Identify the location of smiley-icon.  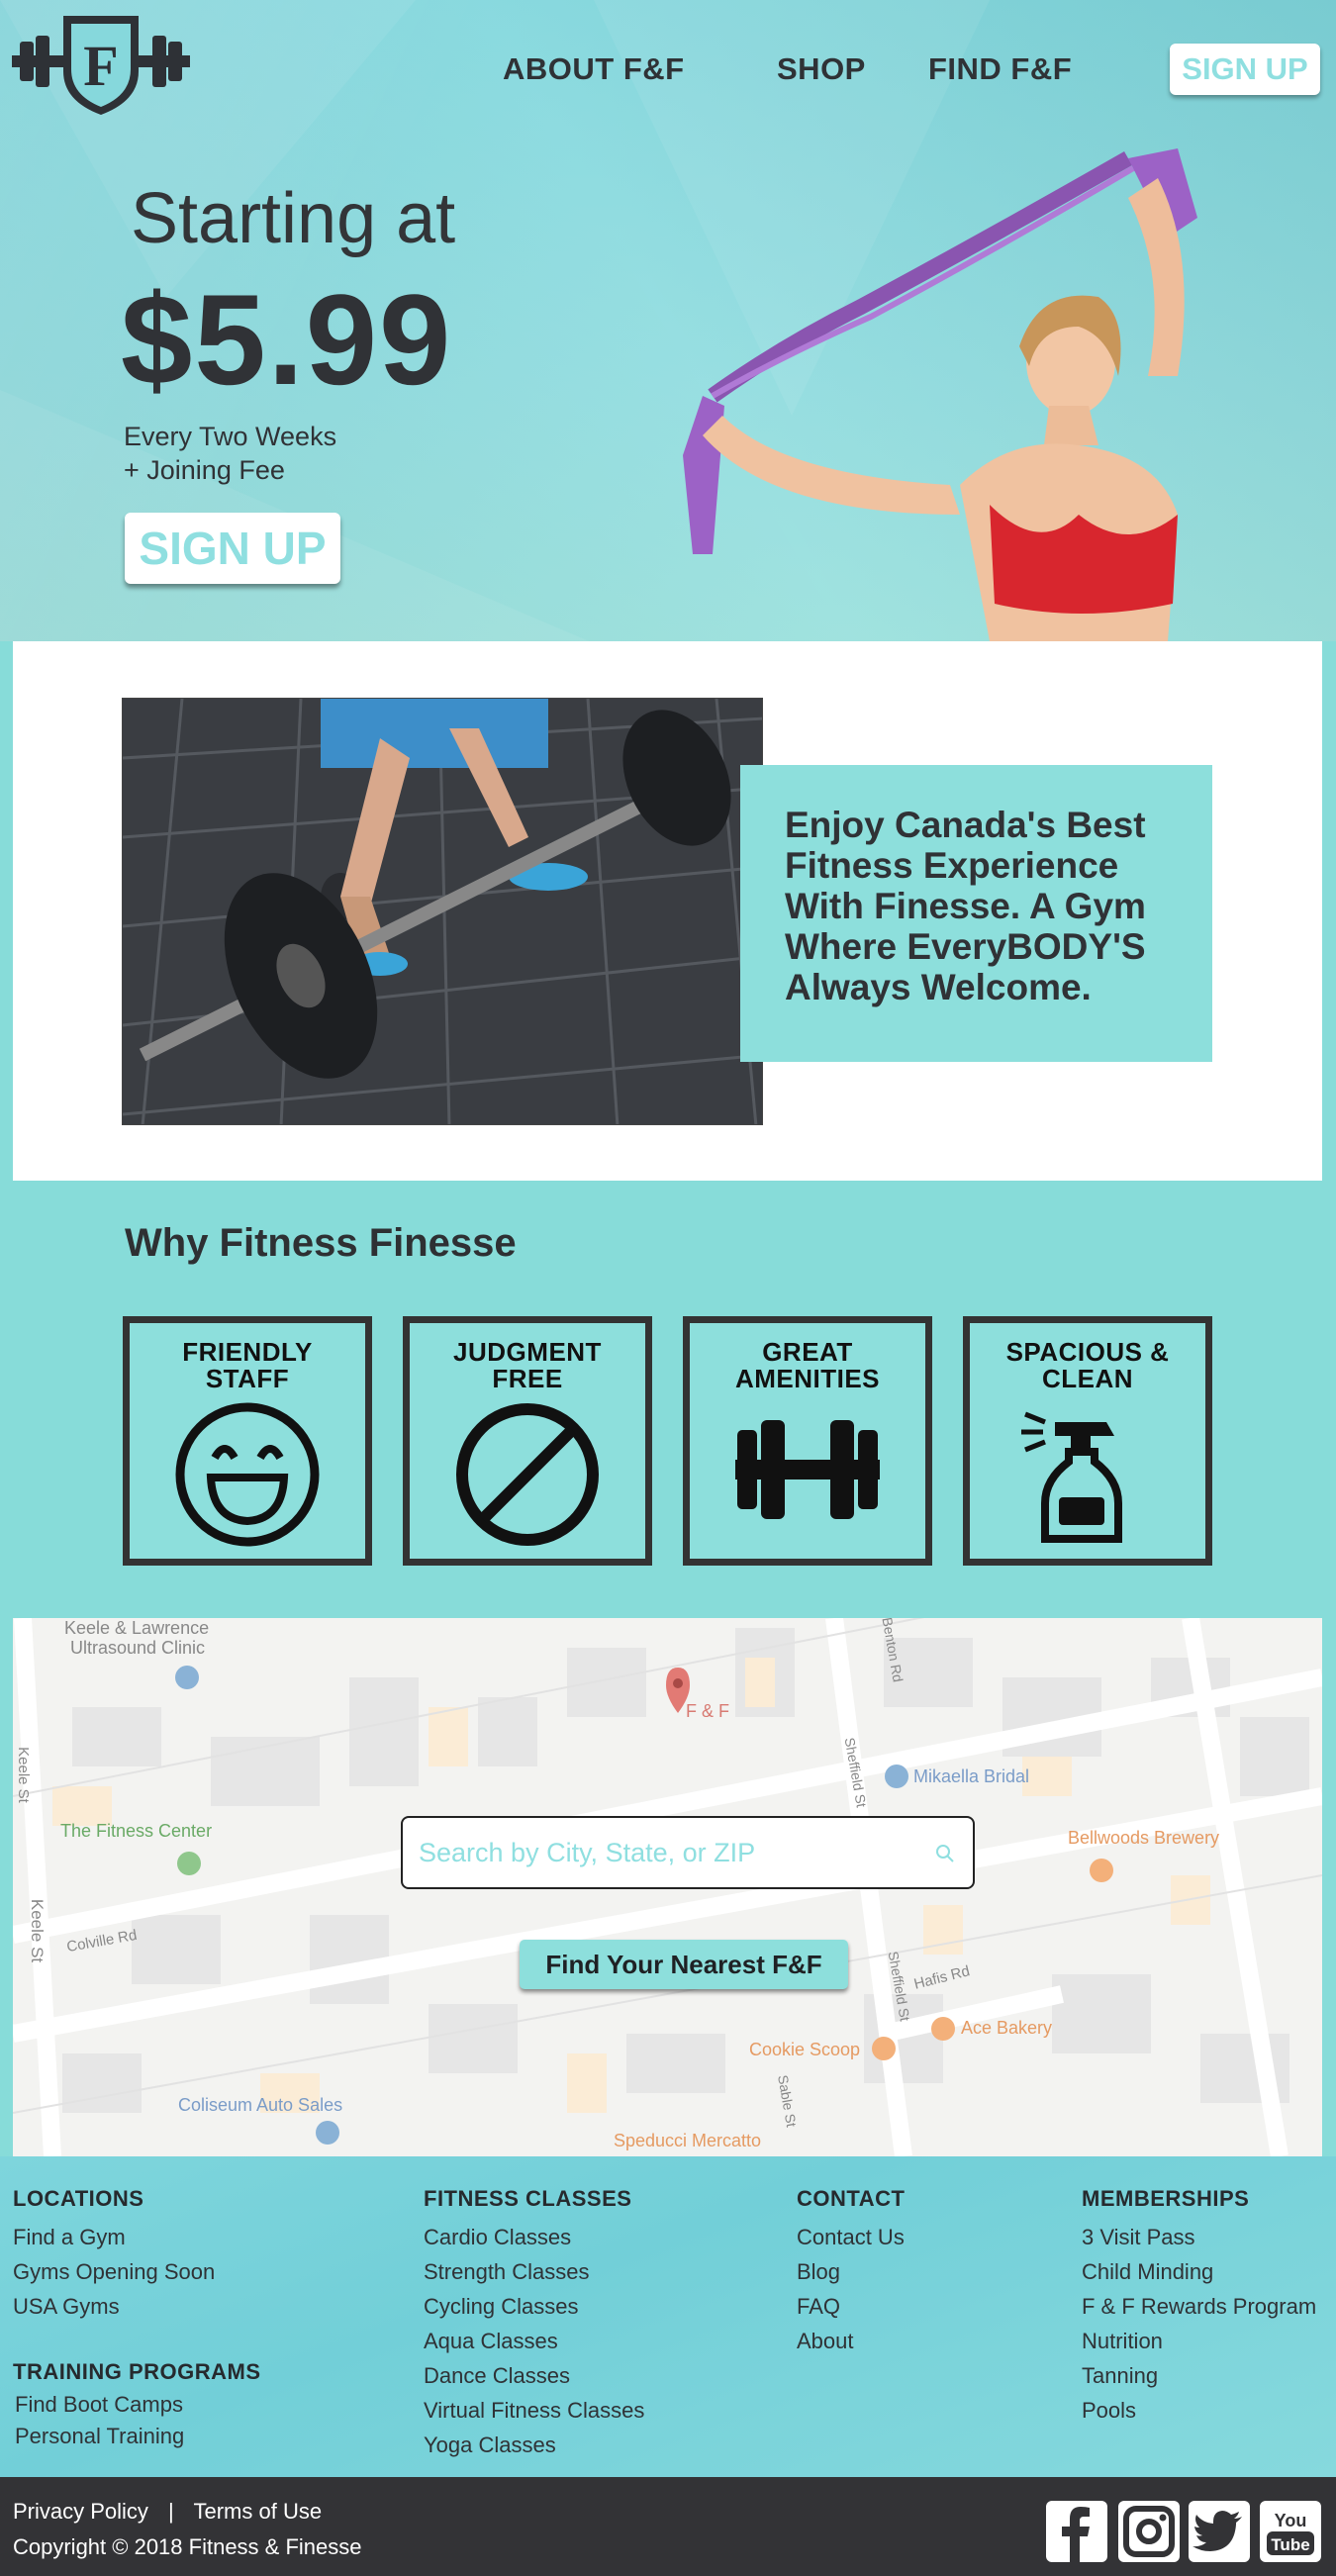
(248, 1474).